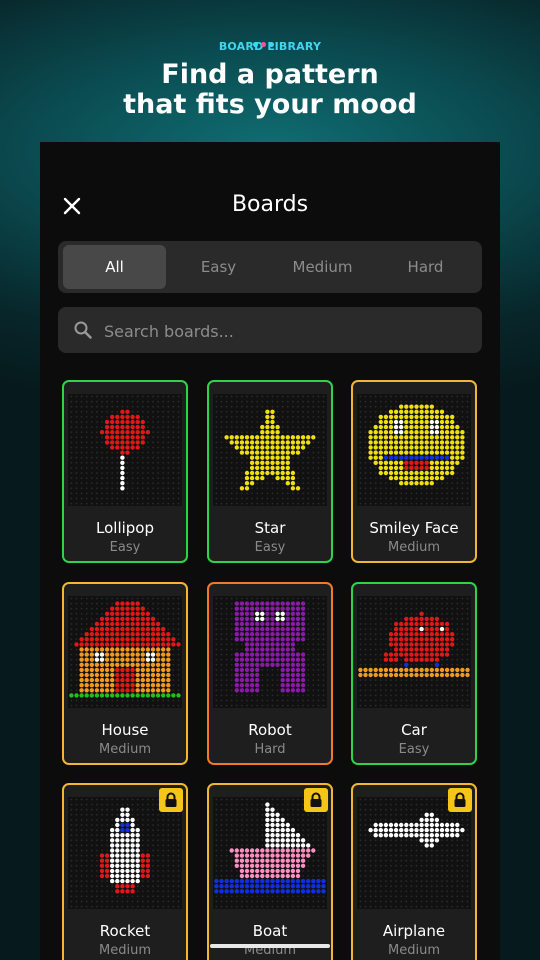 The height and width of the screenshot is (960, 540). I want to click on difficulty-tabs: All Easy Medium Hard, so click(270, 267).